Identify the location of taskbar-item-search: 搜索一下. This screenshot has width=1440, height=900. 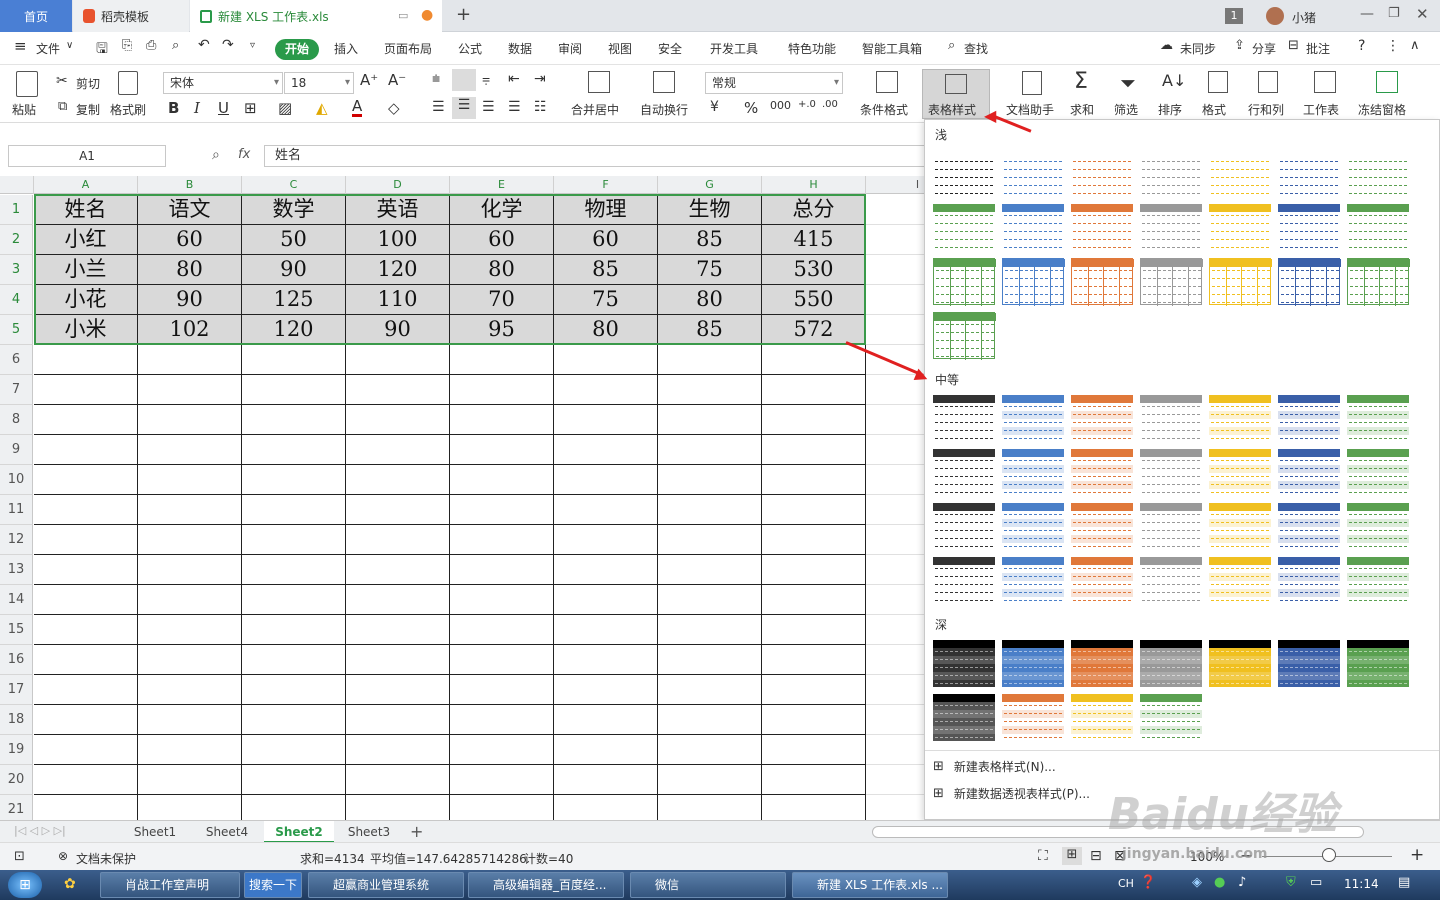
(273, 885).